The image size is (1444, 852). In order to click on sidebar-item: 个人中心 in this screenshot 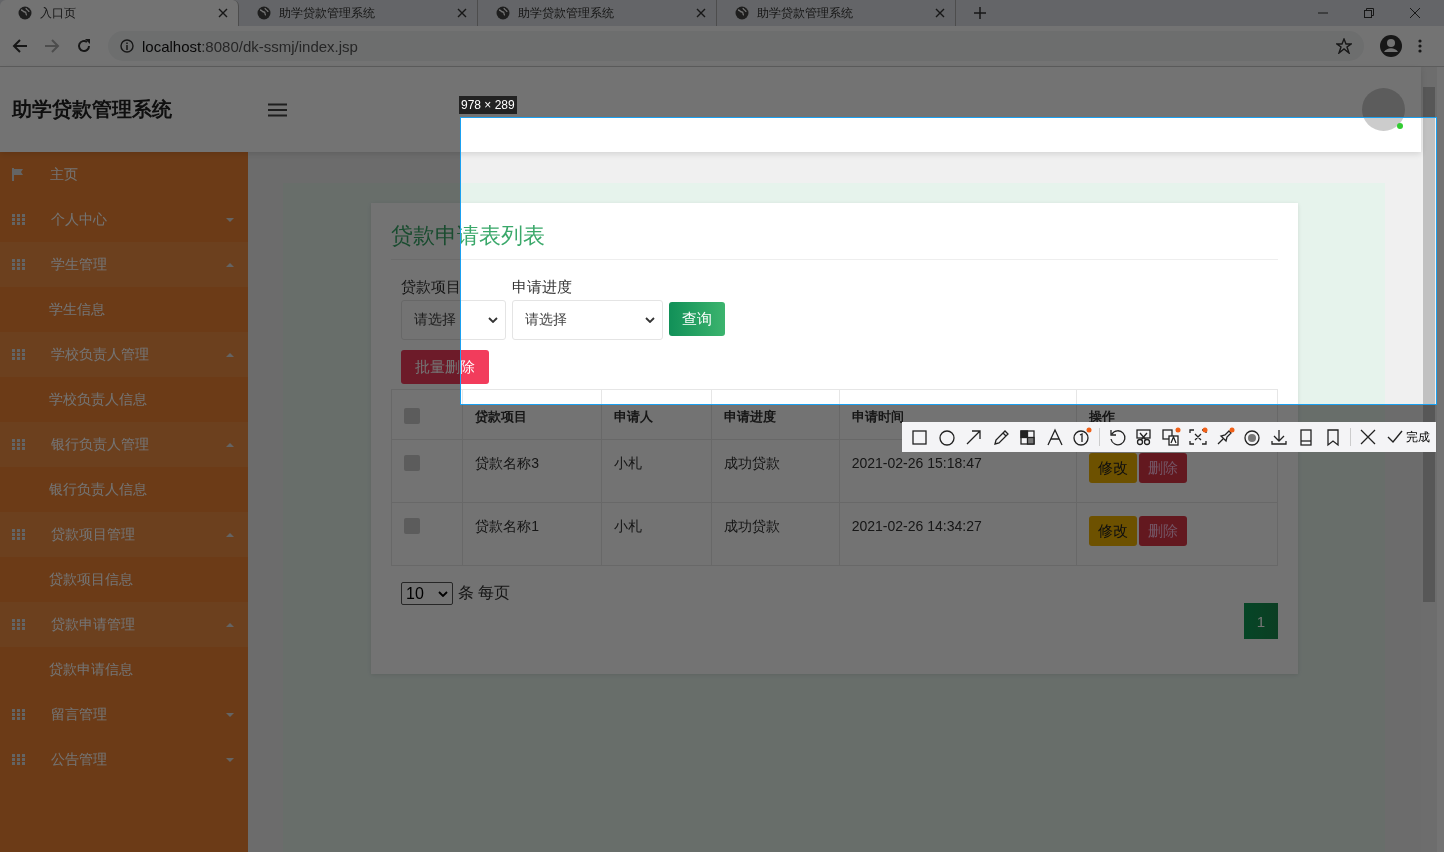, I will do `click(124, 219)`.